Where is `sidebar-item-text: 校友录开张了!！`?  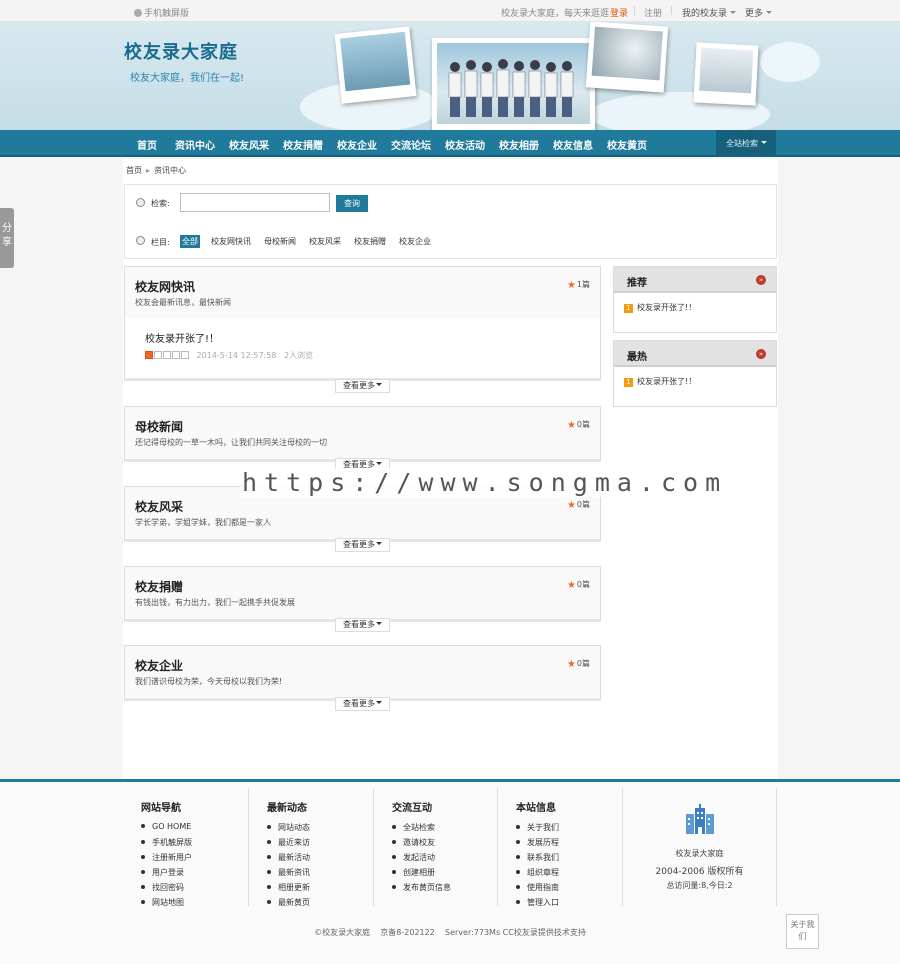 sidebar-item-text: 校友录开张了!！ is located at coordinates (666, 307).